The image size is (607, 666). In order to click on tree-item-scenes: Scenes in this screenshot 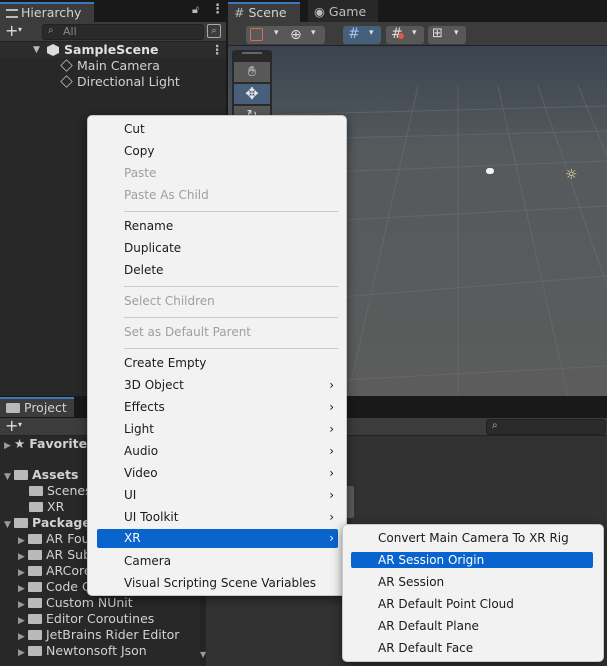, I will do `click(60, 491)`.